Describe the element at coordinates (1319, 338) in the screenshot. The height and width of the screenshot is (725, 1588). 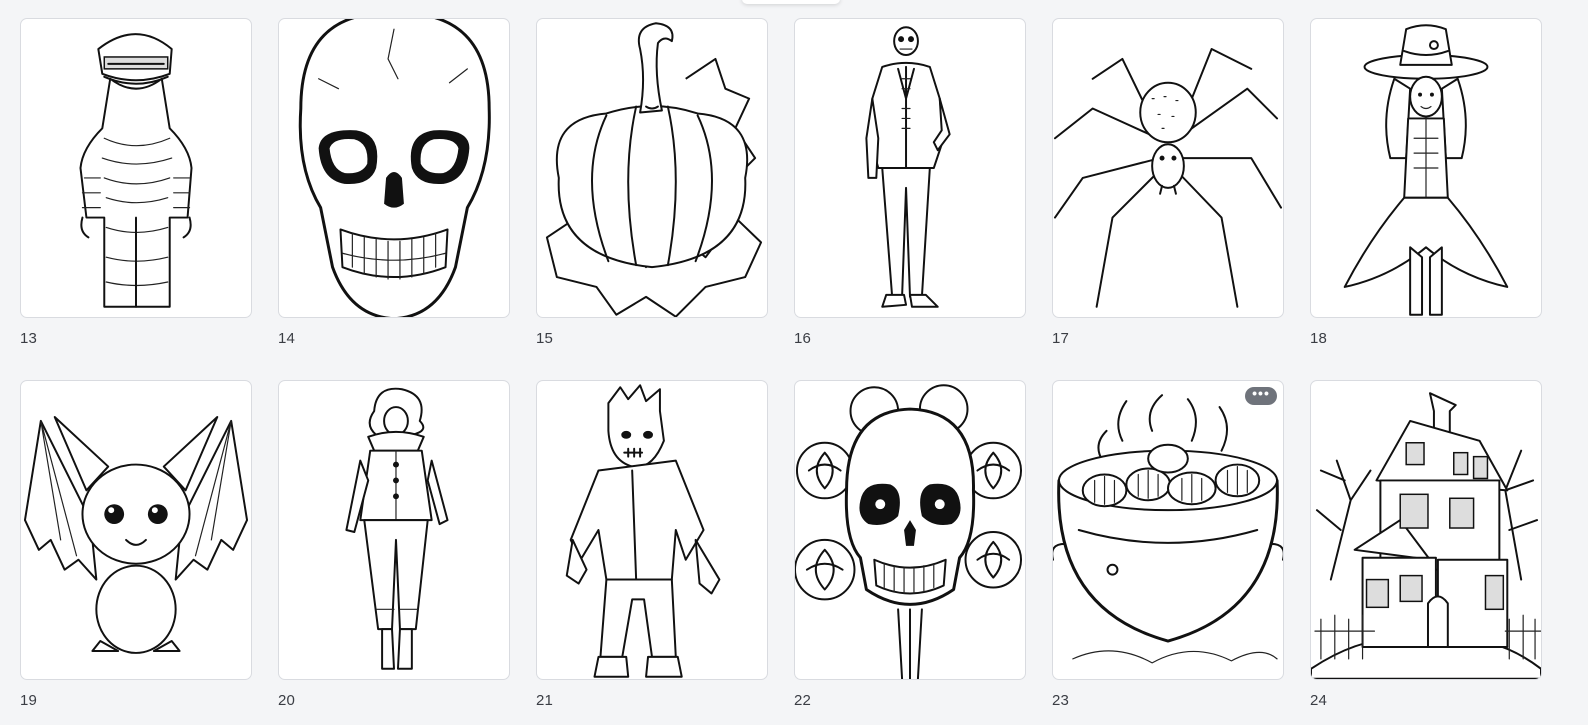
I see `page-number: 18` at that location.